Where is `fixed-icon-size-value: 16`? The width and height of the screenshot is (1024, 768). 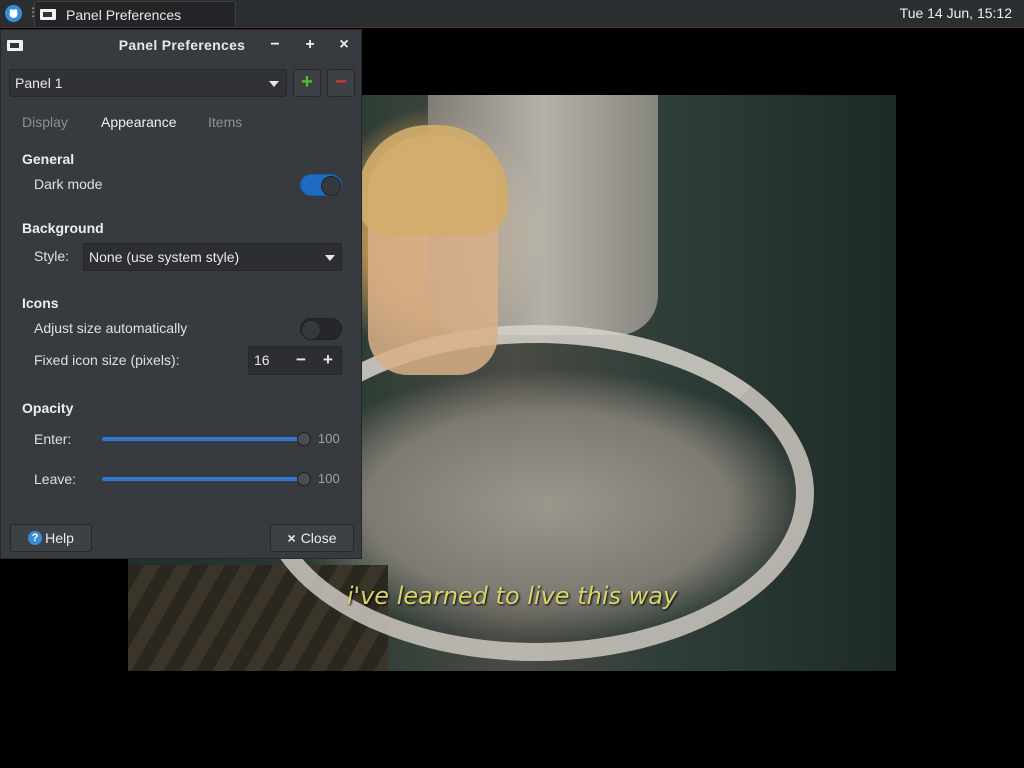
fixed-icon-size-value: 16 is located at coordinates (262, 360).